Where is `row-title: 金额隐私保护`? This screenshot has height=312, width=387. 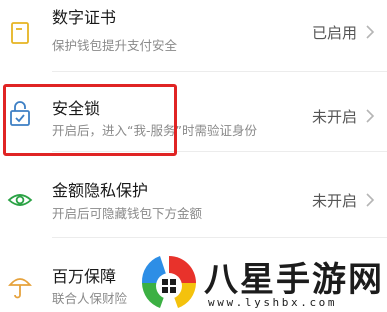 row-title: 金额隐私保护 is located at coordinates (100, 190).